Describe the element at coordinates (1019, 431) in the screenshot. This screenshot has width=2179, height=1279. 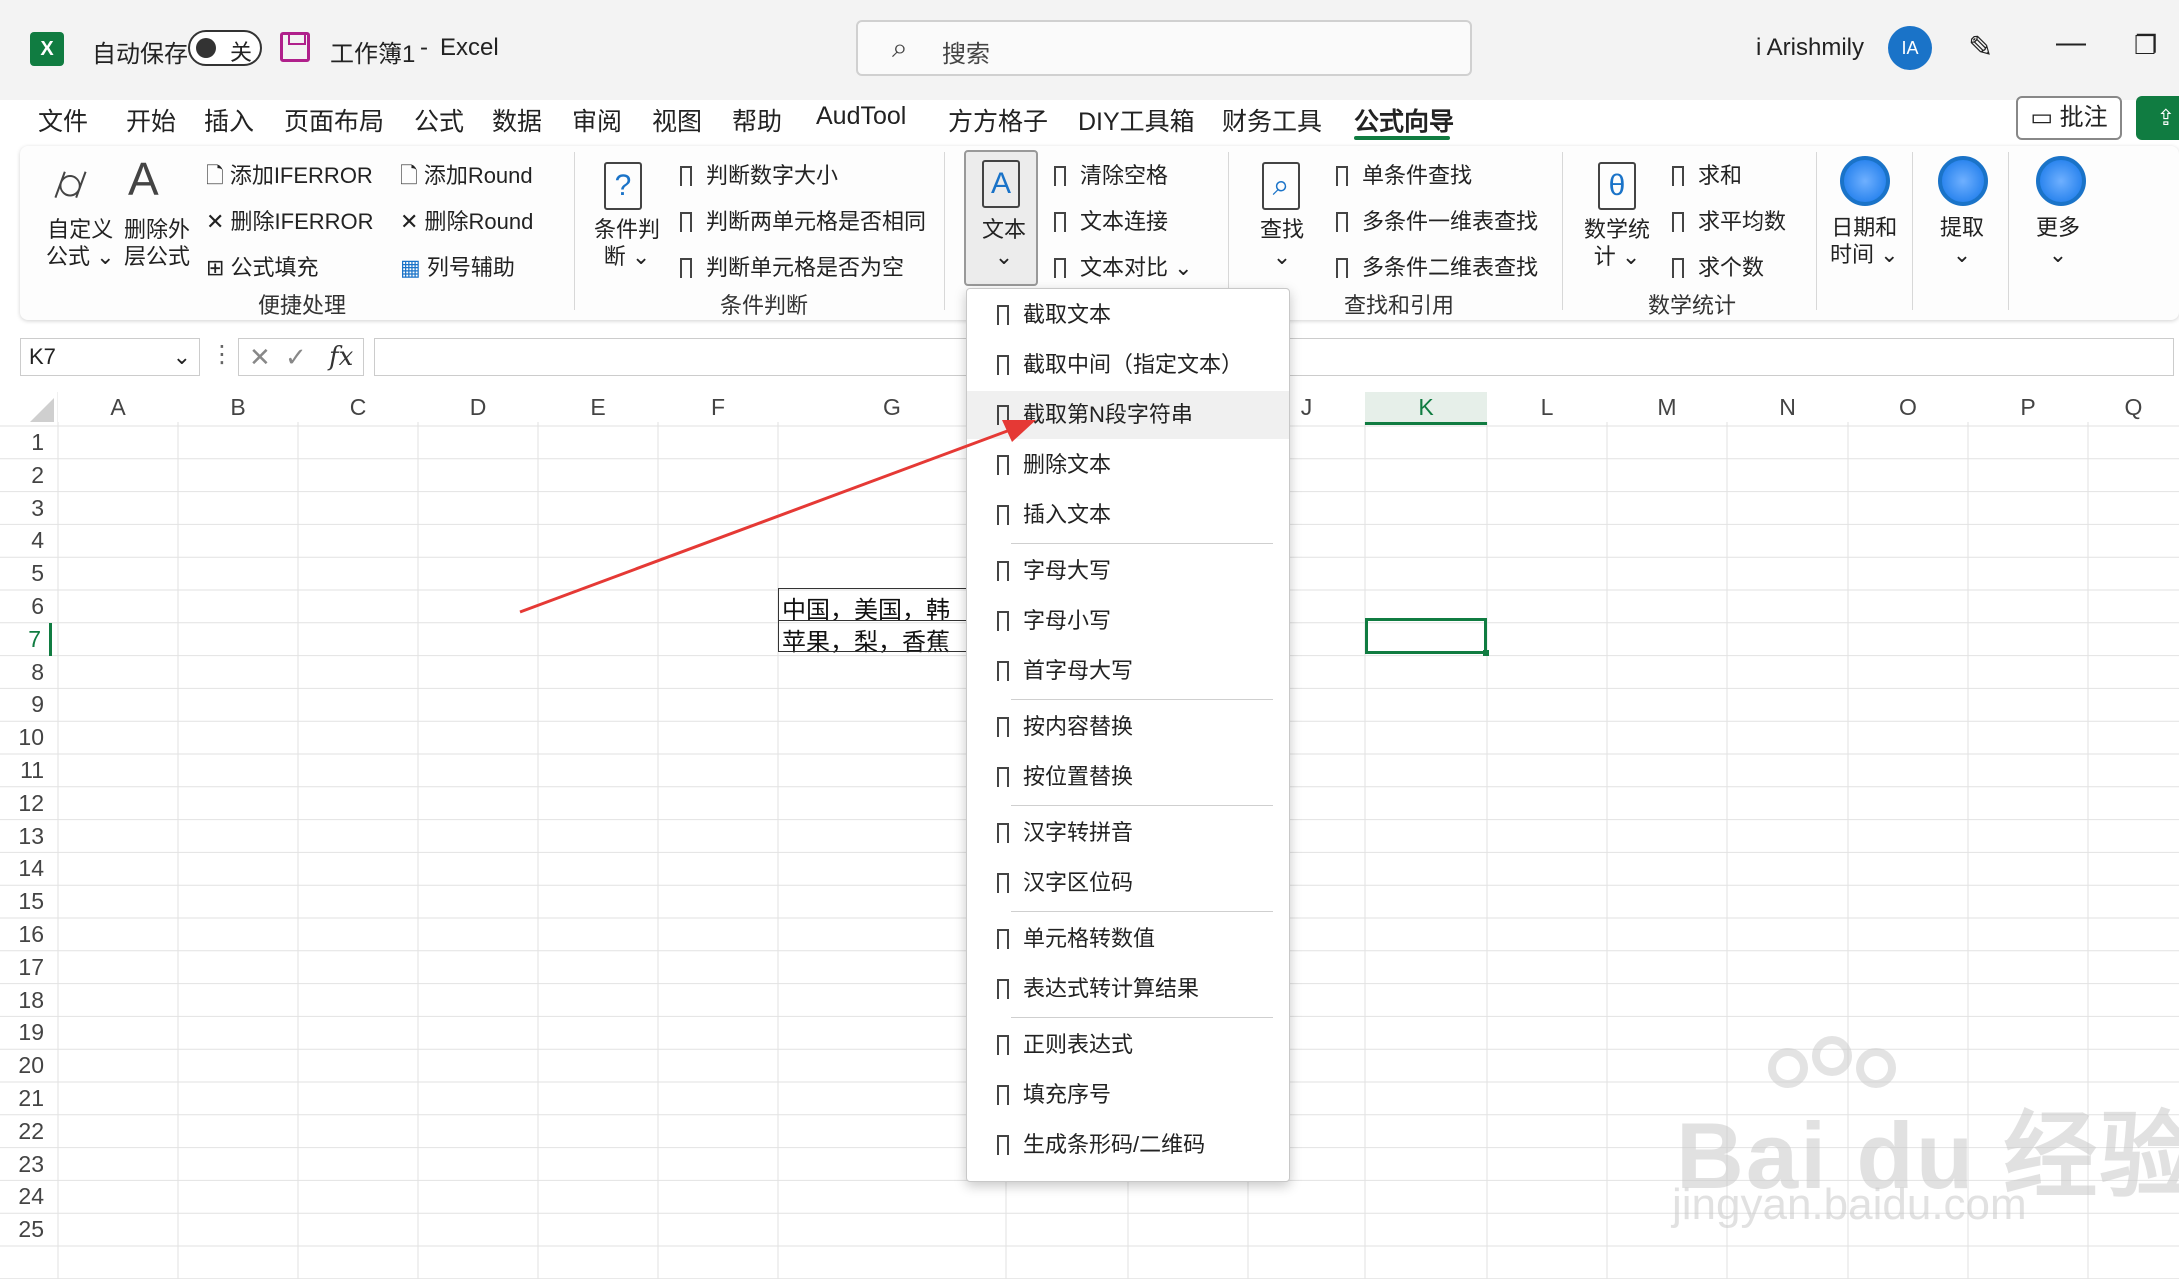
I see `arrow-head` at that location.